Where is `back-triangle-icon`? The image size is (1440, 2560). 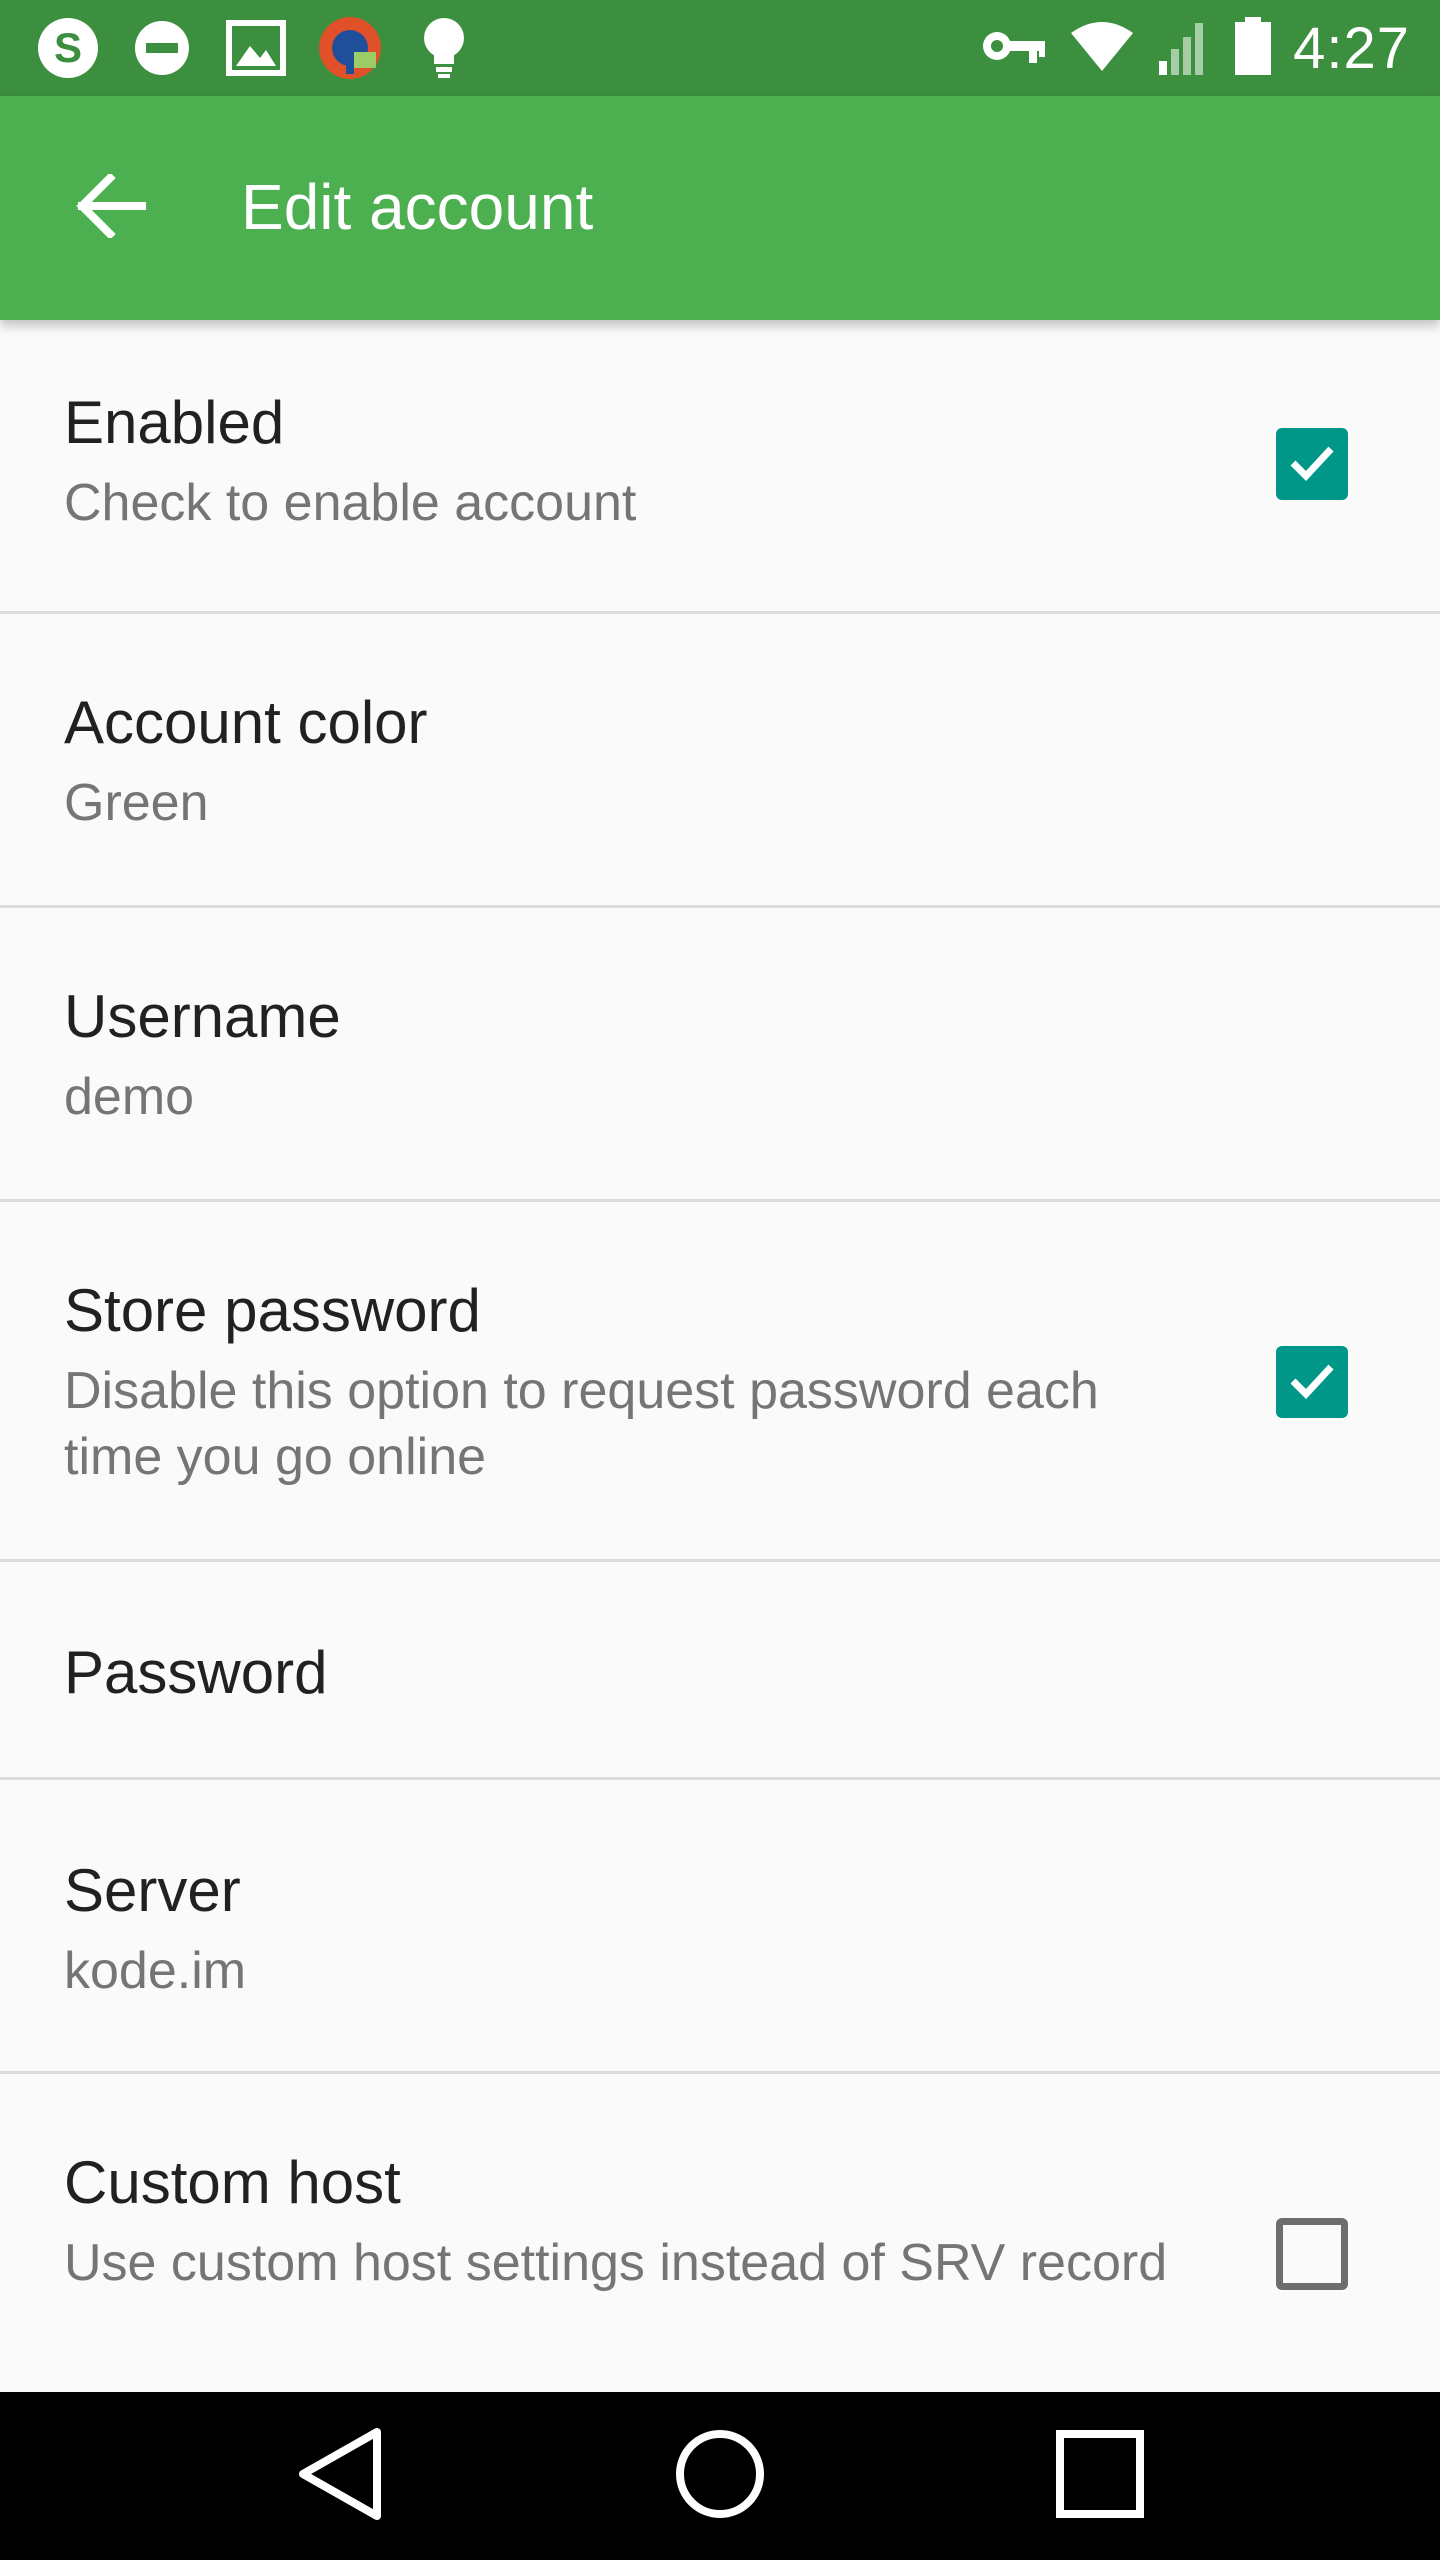
back-triangle-icon is located at coordinates (340, 2476).